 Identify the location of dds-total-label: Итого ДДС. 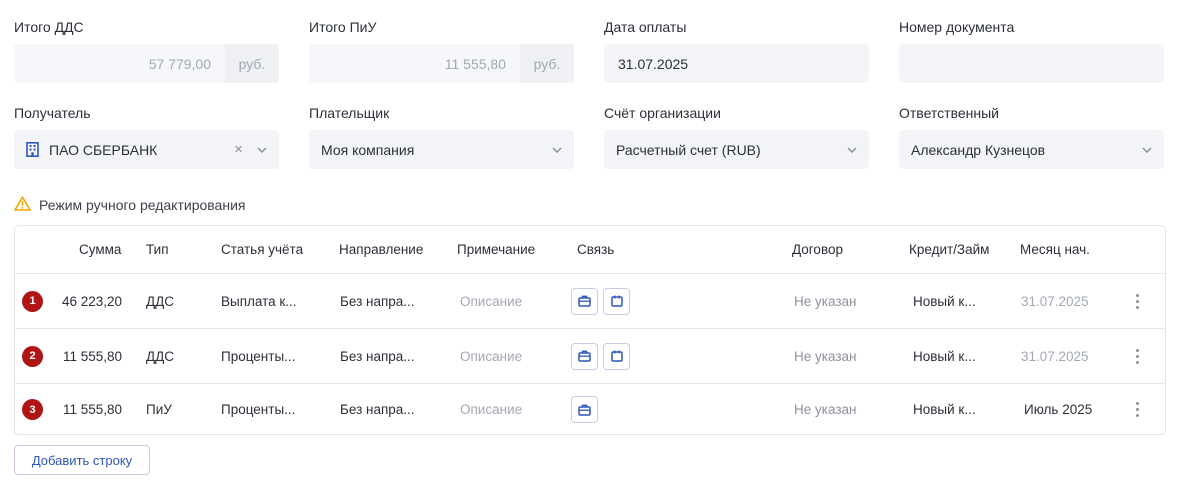
(49, 27).